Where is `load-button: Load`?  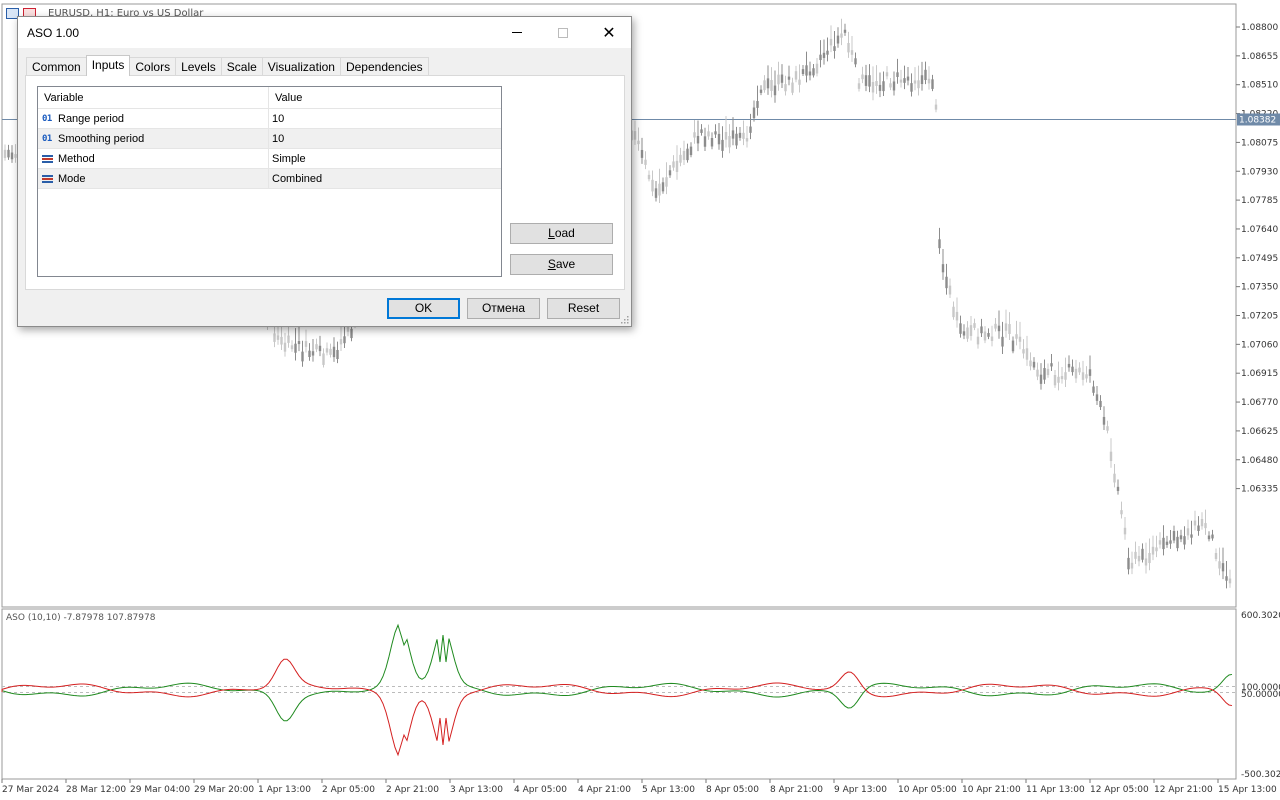 load-button: Load is located at coordinates (561, 233).